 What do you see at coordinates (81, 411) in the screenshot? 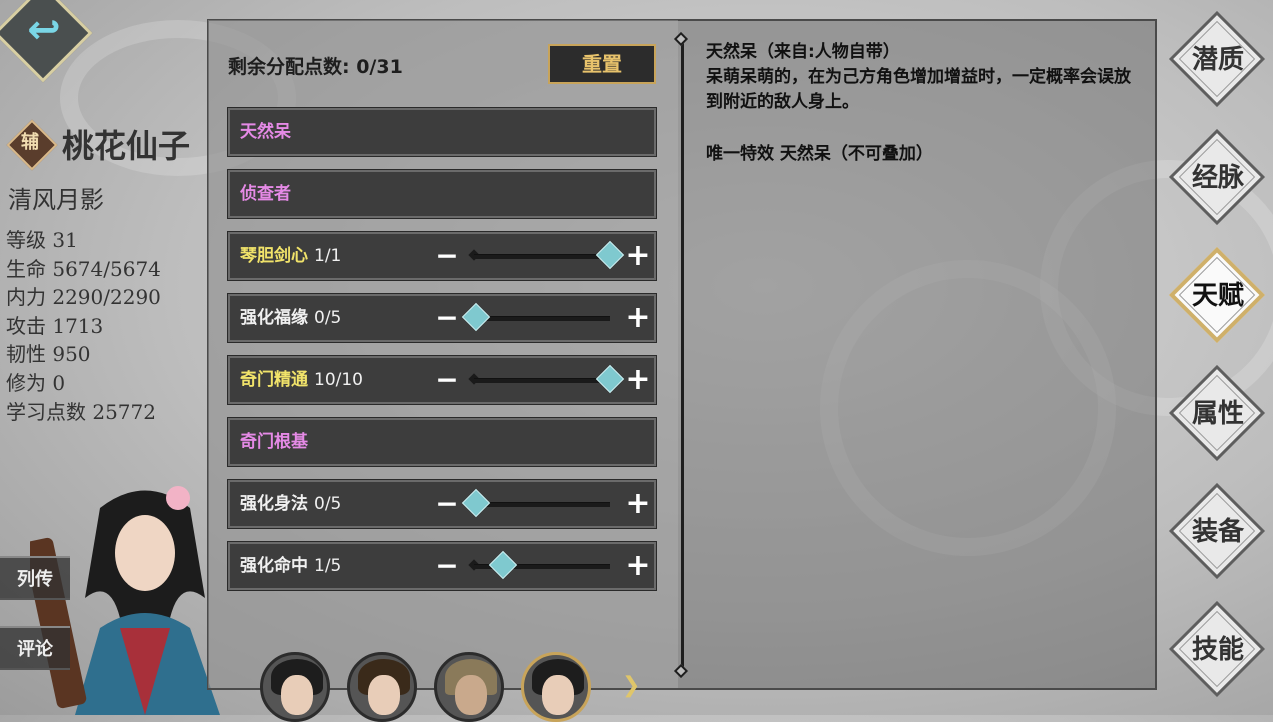
I see `stat-learning-points: 学习点数 25772` at bounding box center [81, 411].